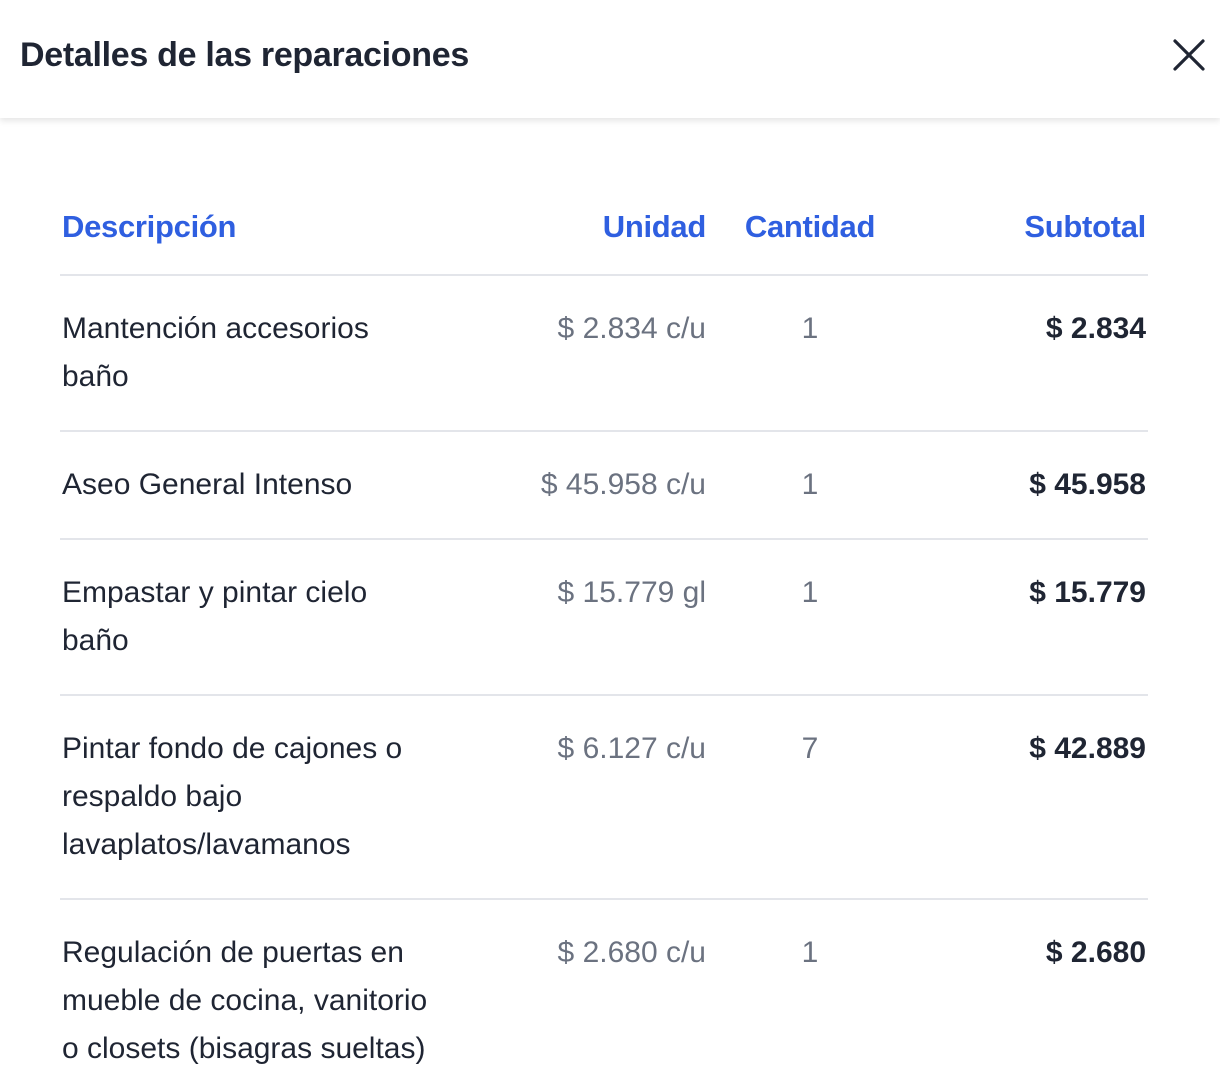 The height and width of the screenshot is (1070, 1220). I want to click on row-subtotal: $ 15.779, so click(1030, 617).